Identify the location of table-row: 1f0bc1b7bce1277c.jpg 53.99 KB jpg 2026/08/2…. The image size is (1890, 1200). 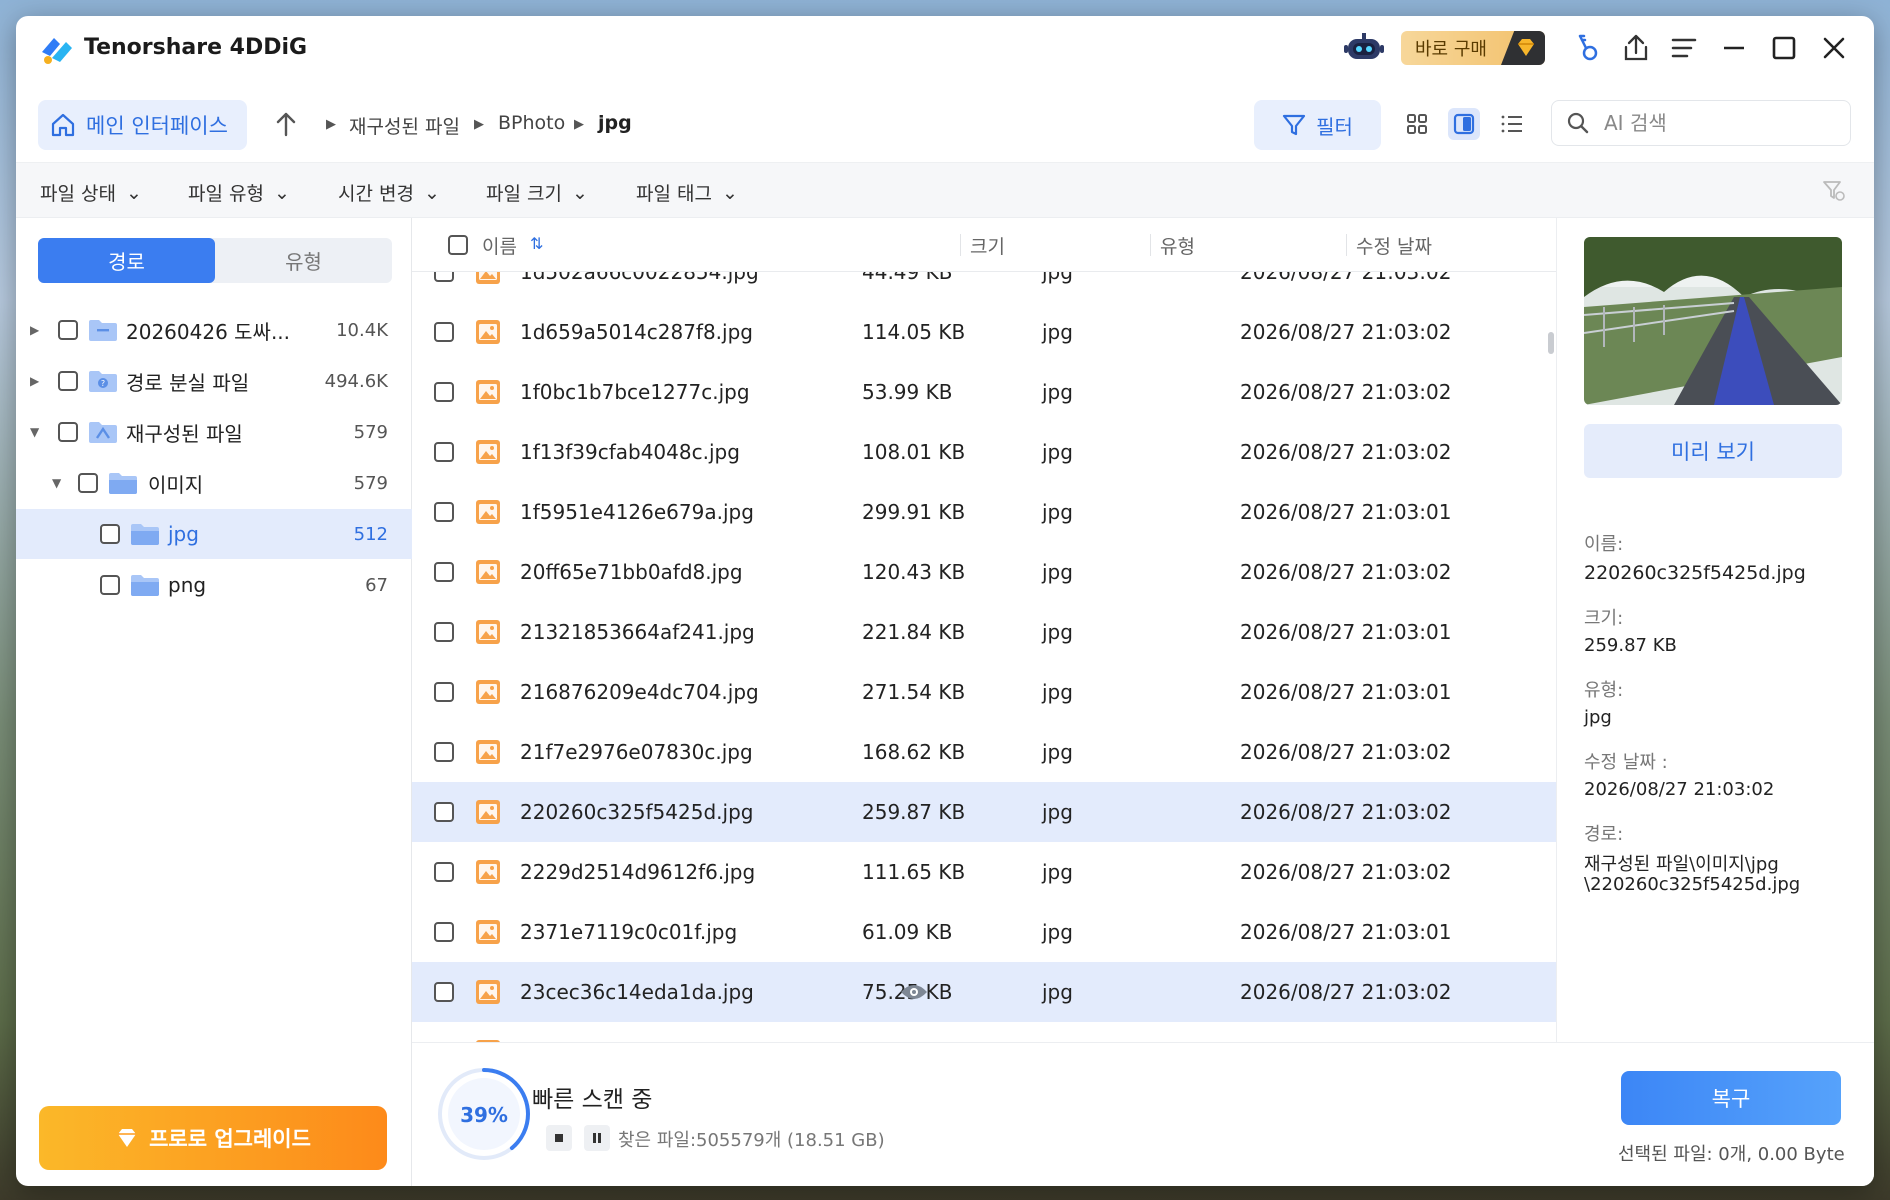
(984, 392).